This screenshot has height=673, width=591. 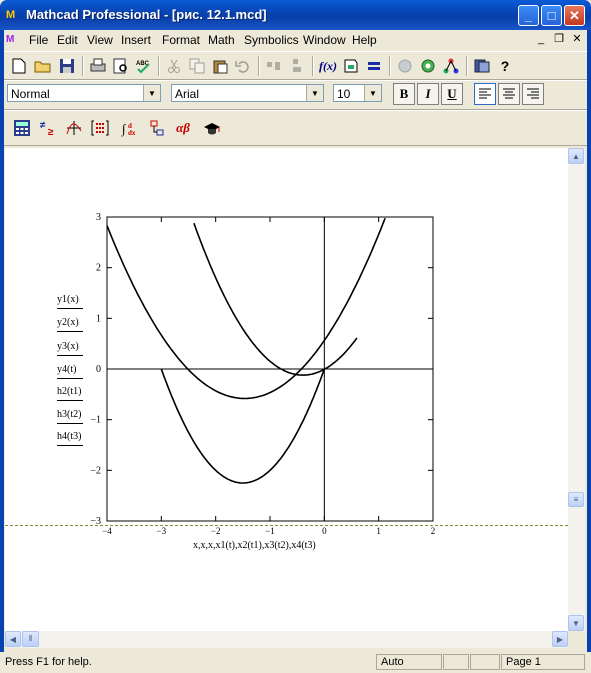 I want to click on print-preview-icon, so click(x=121, y=66).